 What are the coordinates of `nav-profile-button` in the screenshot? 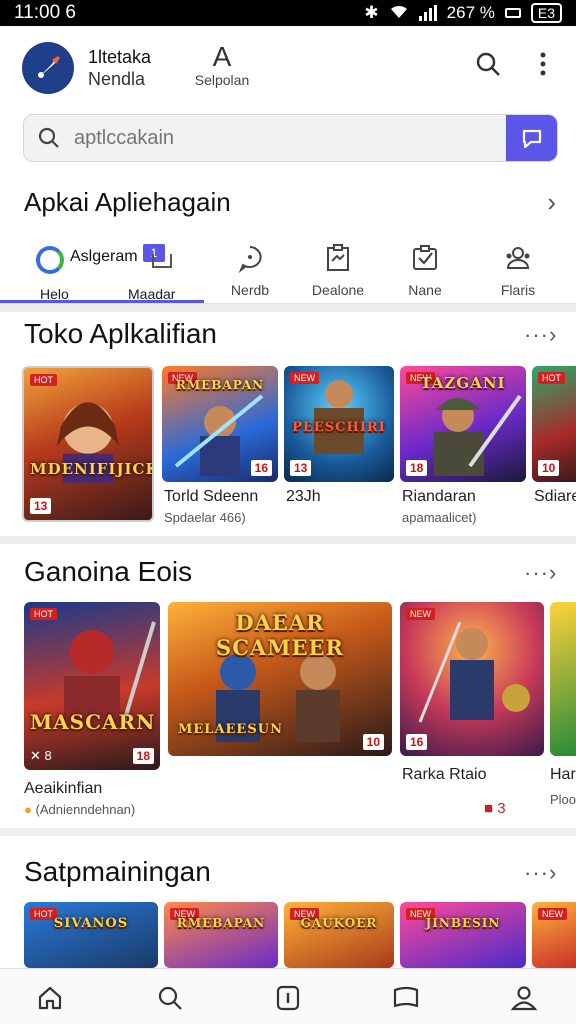 It's located at (524, 998).